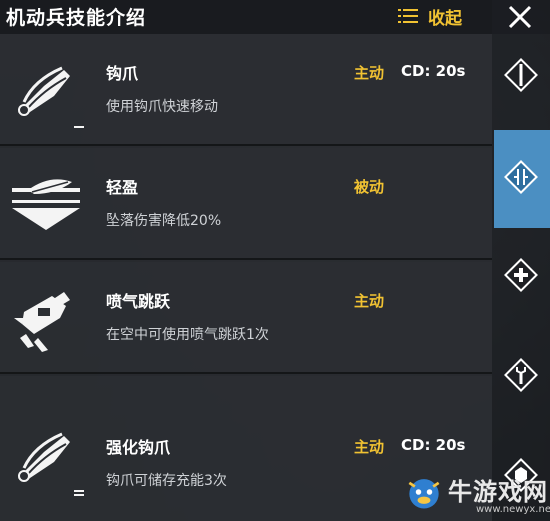  Describe the element at coordinates (138, 301) in the screenshot. I see `skill-name: 喷气跳跃` at that location.